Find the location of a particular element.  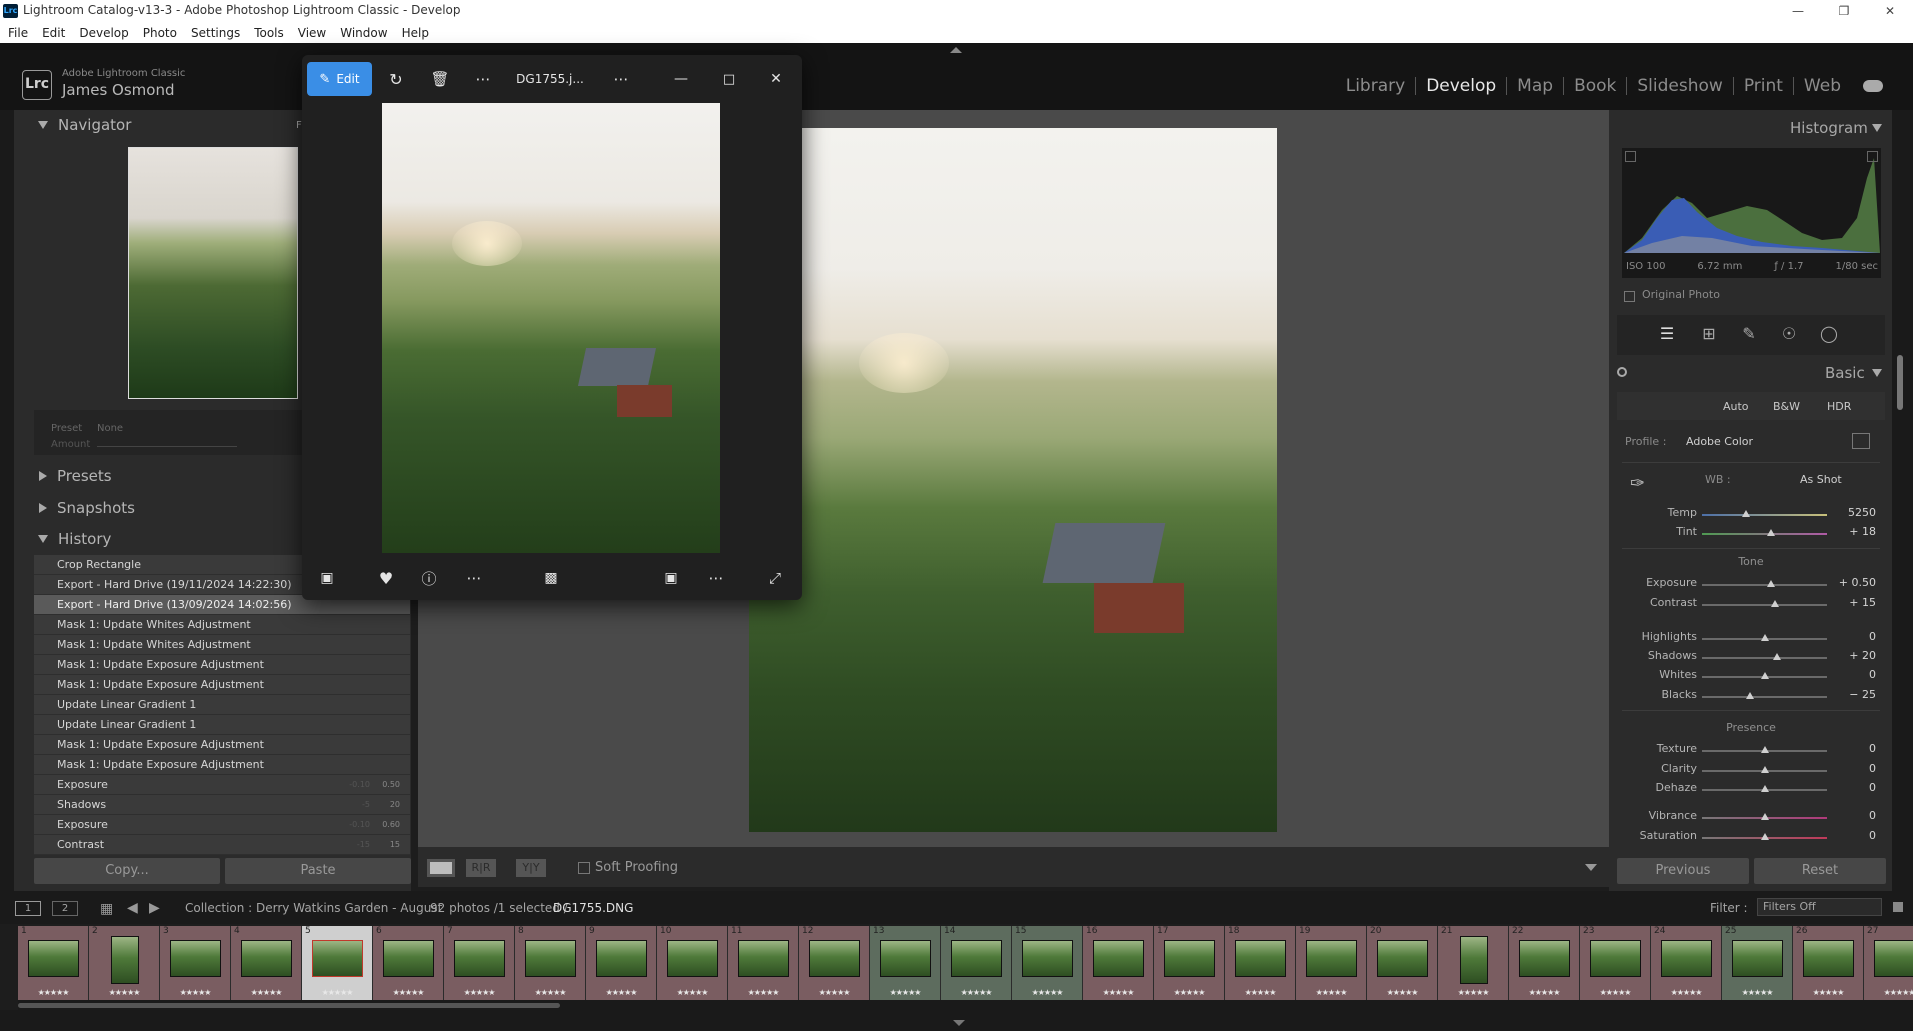

menu-window: Window is located at coordinates (363, 33).